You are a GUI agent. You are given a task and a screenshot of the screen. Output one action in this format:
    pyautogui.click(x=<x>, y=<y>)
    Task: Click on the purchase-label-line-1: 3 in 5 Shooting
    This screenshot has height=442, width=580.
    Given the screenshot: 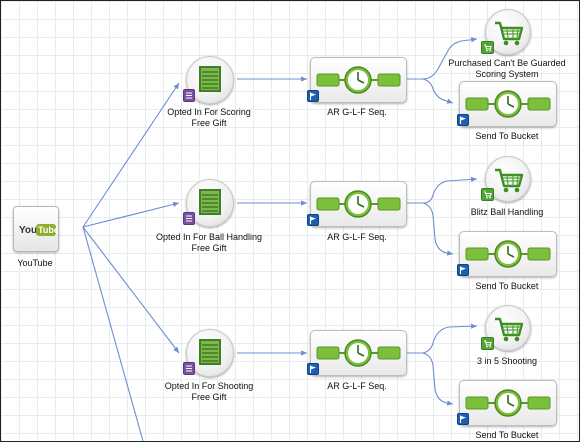 What is the action you would take?
    pyautogui.click(x=507, y=361)
    